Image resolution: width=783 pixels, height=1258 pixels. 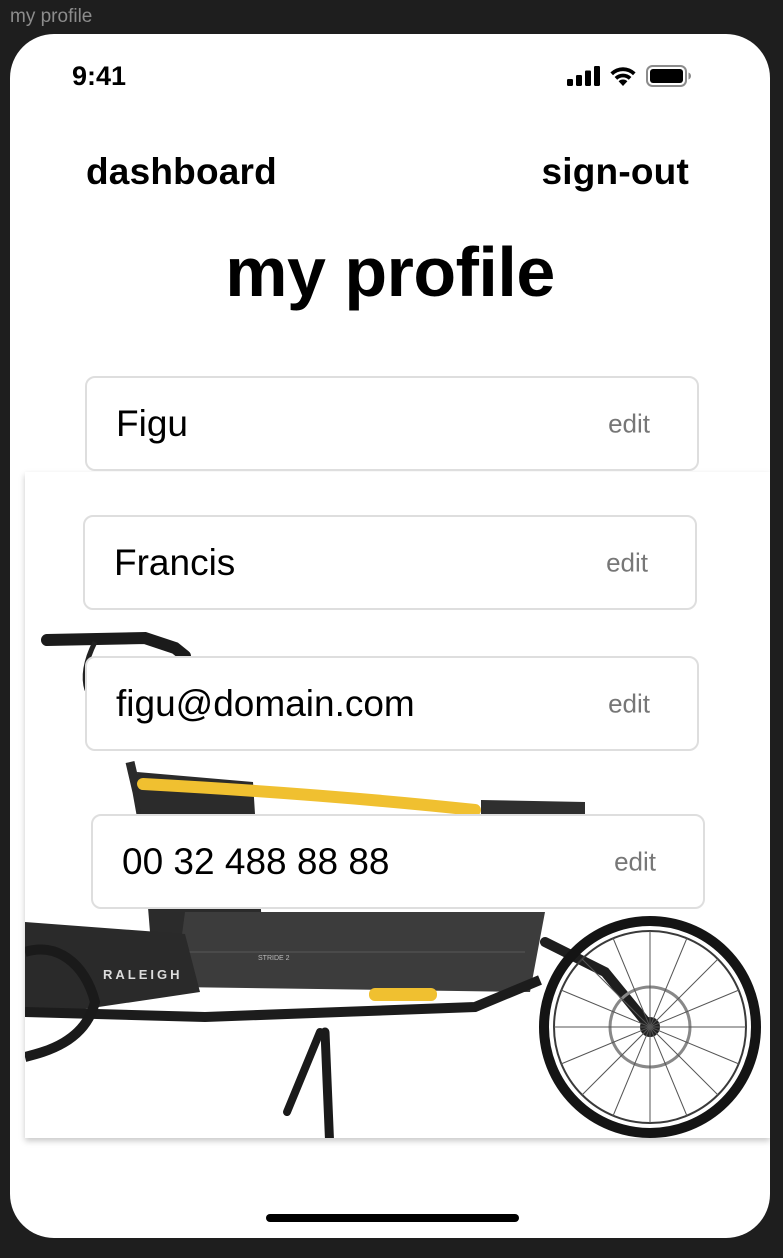 What do you see at coordinates (398, 861) in the screenshot?
I see `profile-field-phone: 00 32 488 88 88 edit` at bounding box center [398, 861].